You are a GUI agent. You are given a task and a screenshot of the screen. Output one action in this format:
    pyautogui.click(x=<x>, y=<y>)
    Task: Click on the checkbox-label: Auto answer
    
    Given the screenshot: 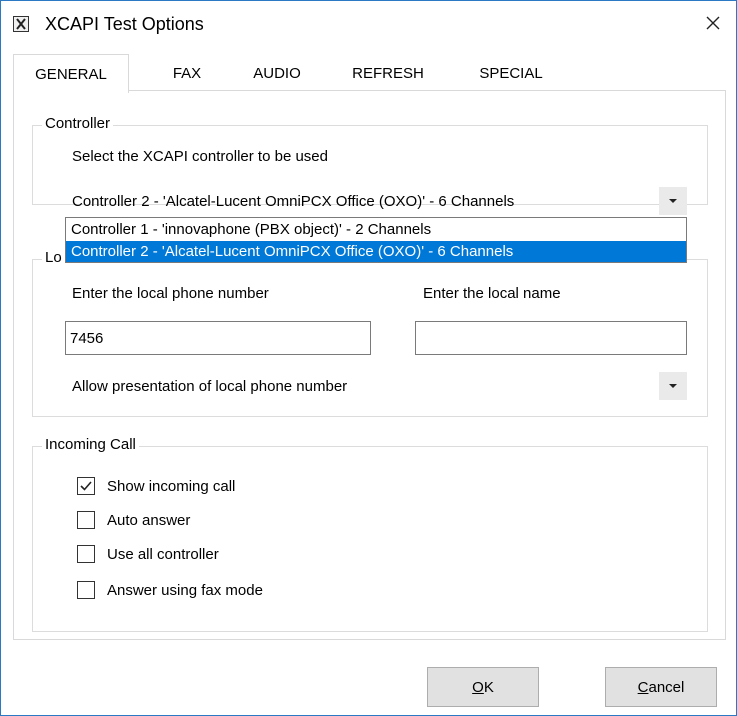 What is the action you would take?
    pyautogui.click(x=149, y=520)
    